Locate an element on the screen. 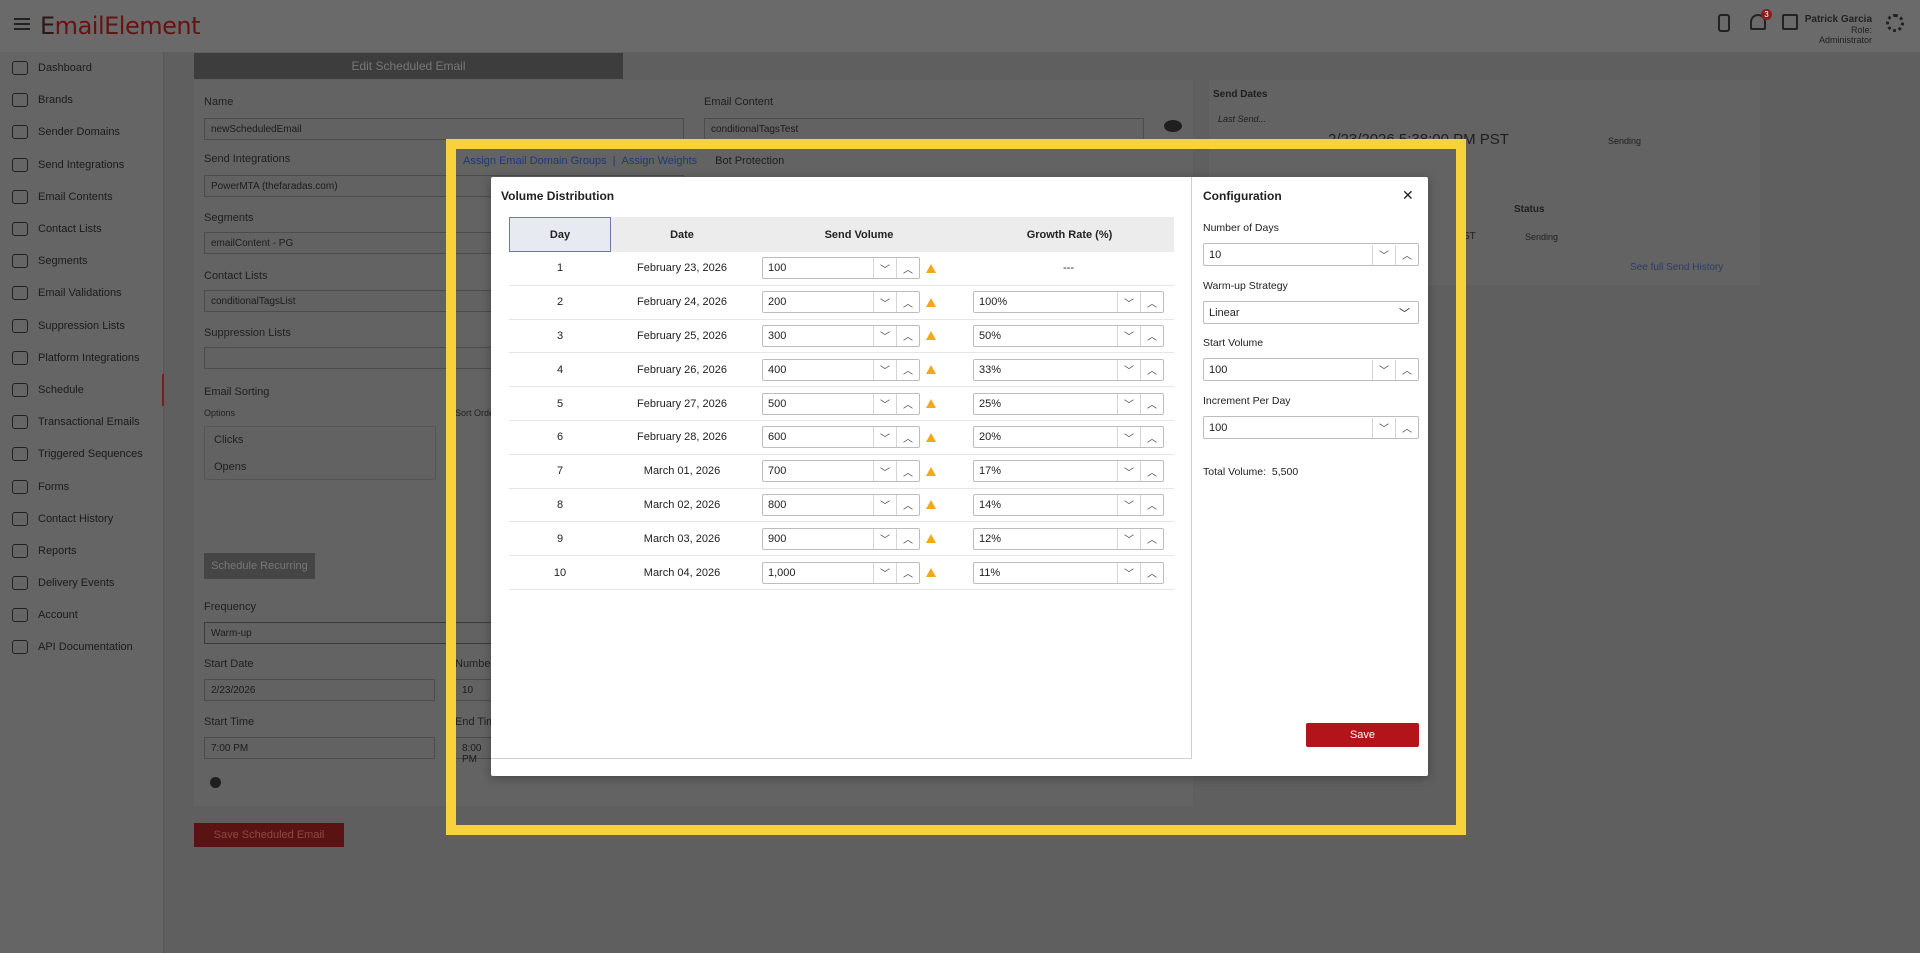 The height and width of the screenshot is (953, 1920). see-full-send-history-link: See full Send History is located at coordinates (1676, 267).